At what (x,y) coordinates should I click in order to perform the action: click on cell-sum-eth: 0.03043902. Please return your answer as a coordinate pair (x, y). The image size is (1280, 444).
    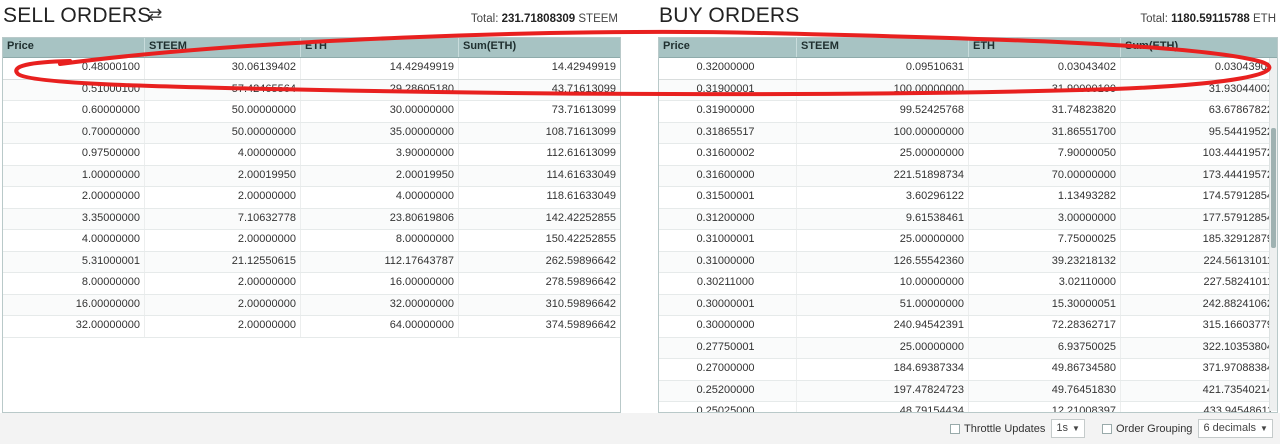
    Looking at the image, I should click on (1243, 67).